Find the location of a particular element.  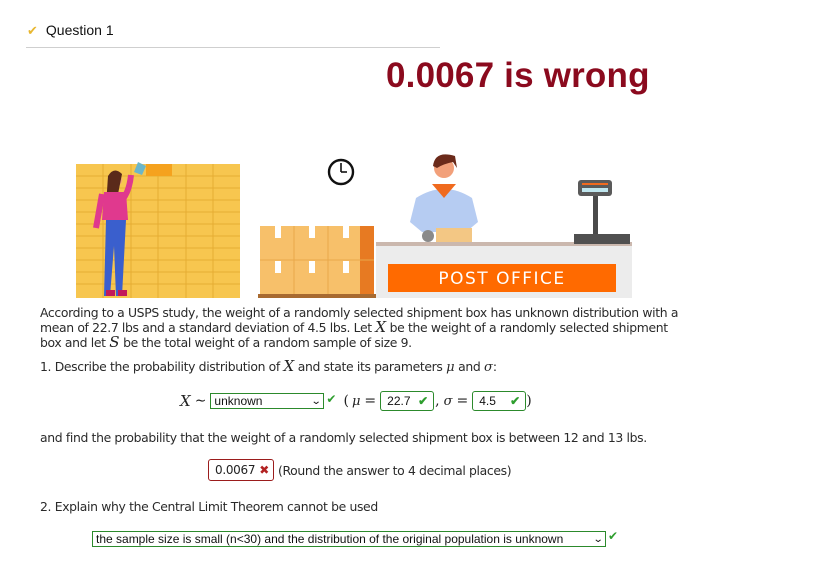

open-paren: ( is located at coordinates (346, 401).